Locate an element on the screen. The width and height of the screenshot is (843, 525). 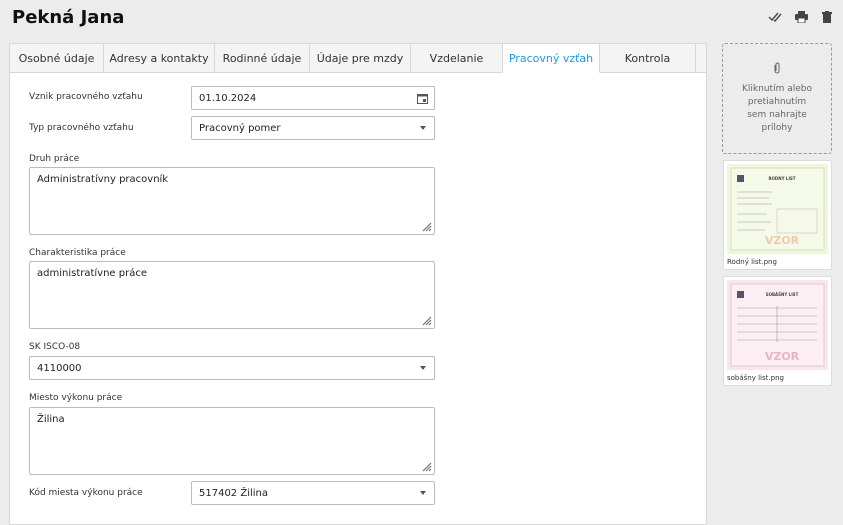
paperclip-icon is located at coordinates (777, 70).